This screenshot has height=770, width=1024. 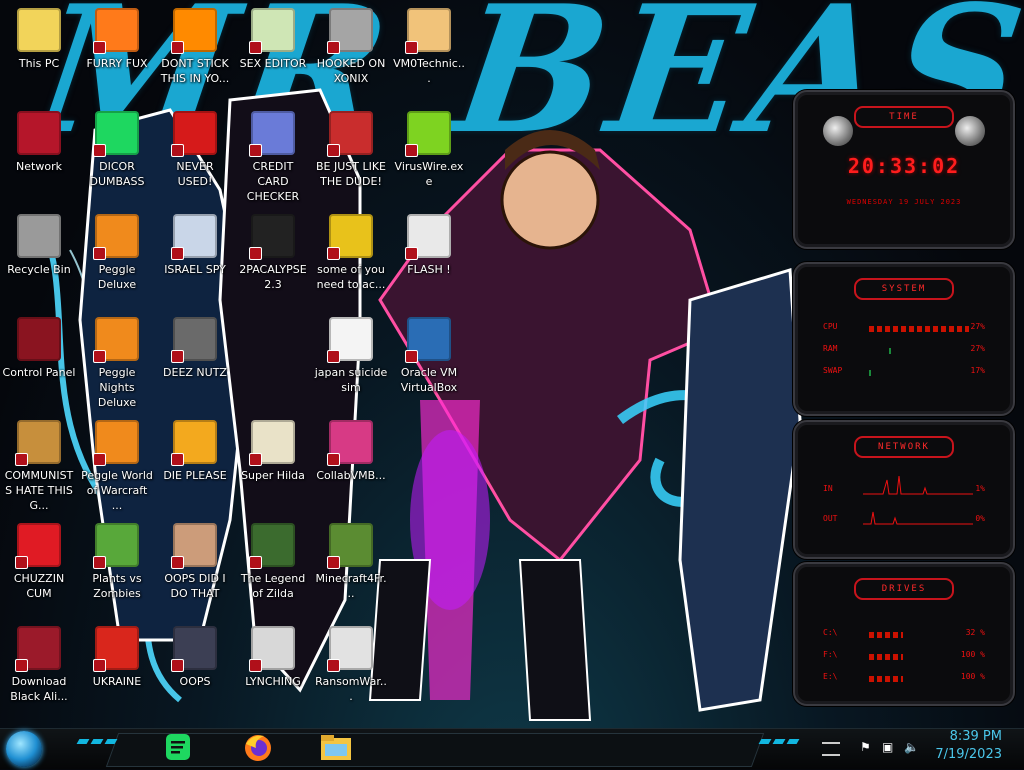 What do you see at coordinates (178, 748) in the screenshot?
I see `taskbar-app-spotify` at bounding box center [178, 748].